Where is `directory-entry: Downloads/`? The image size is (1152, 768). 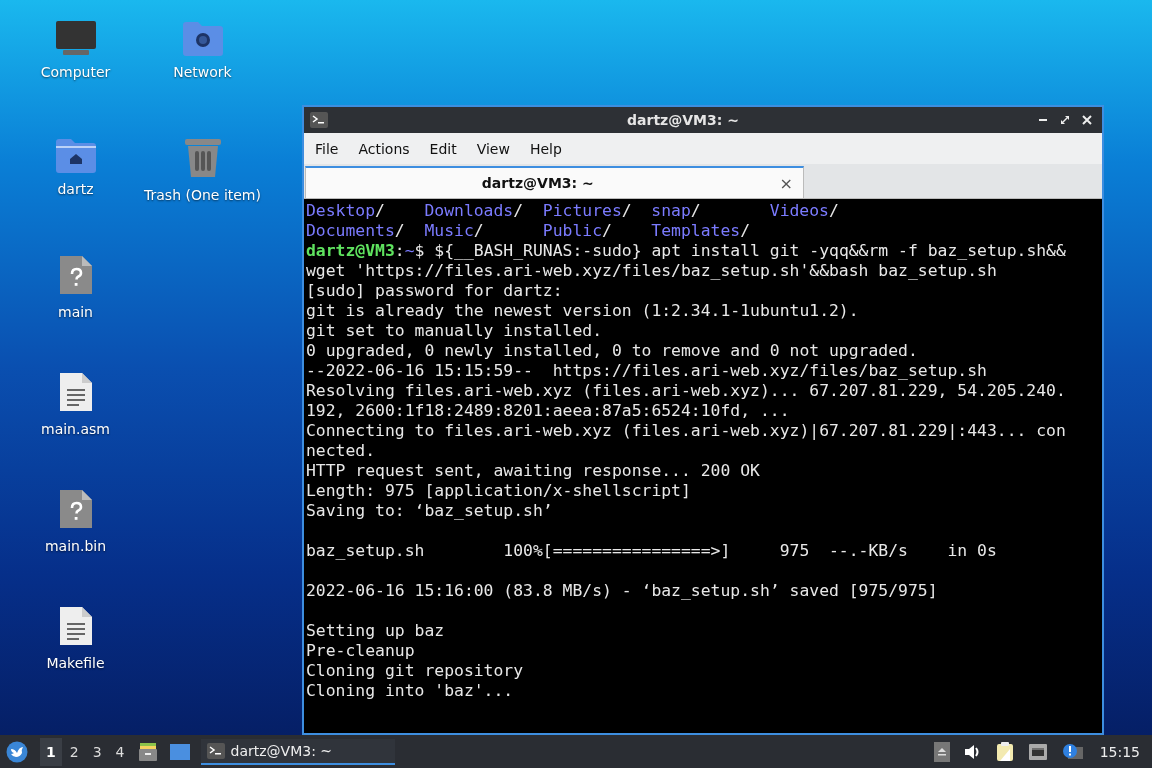 directory-entry: Downloads/ is located at coordinates (474, 210).